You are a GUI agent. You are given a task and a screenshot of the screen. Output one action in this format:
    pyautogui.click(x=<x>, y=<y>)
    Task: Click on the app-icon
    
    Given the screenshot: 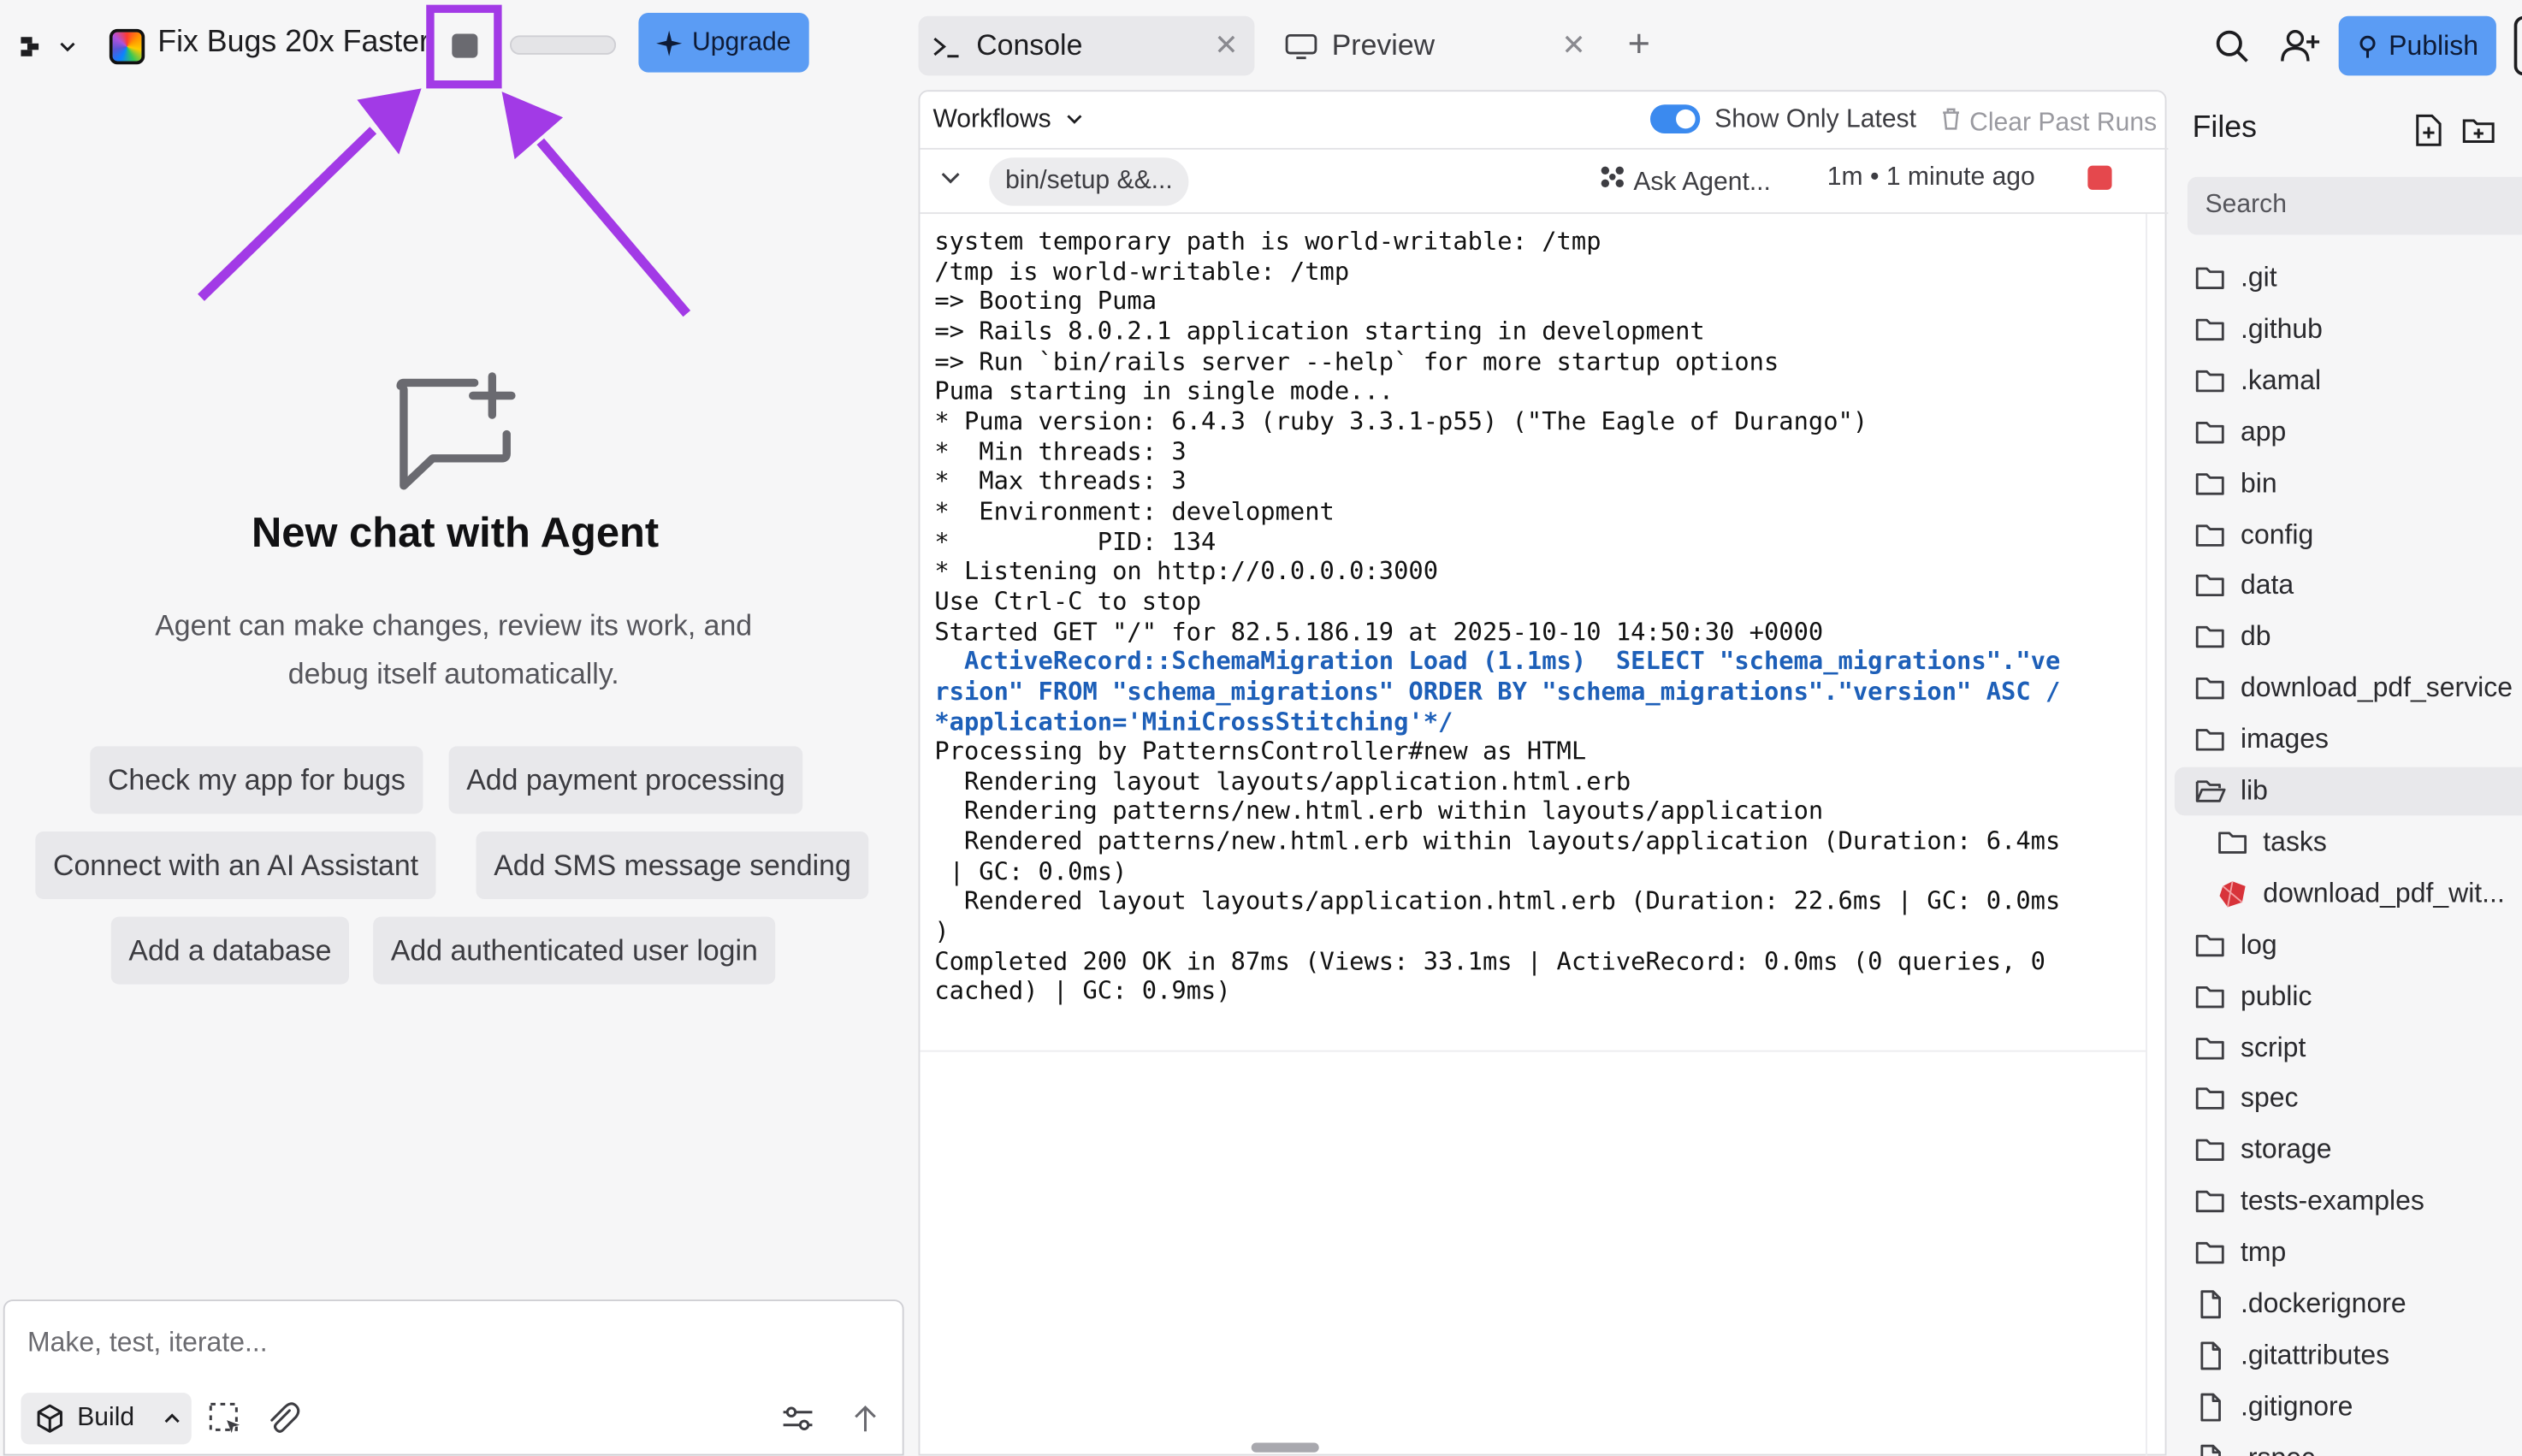 What is the action you would take?
    pyautogui.click(x=127, y=46)
    